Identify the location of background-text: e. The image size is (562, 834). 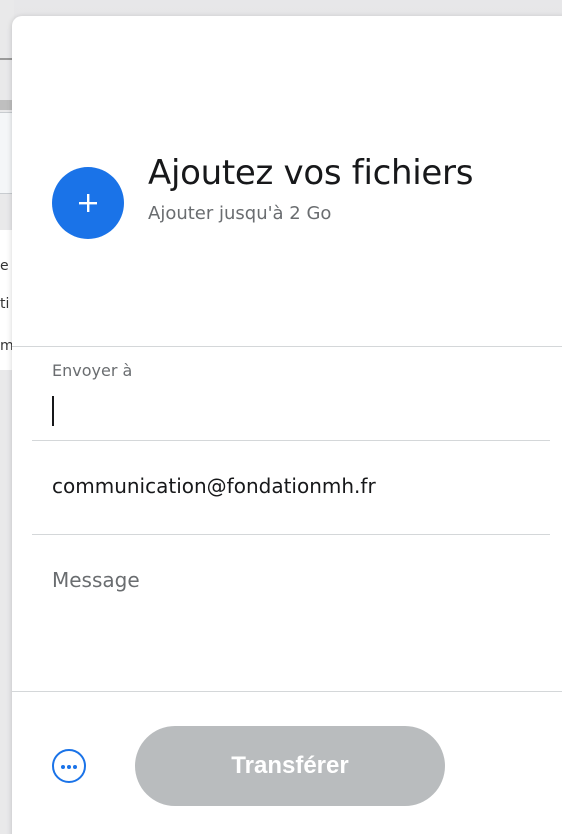
(4, 266).